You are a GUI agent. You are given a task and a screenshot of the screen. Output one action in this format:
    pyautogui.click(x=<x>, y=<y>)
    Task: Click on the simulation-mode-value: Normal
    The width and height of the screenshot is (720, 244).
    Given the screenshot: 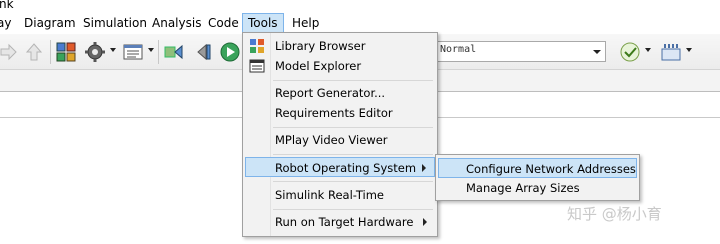 What is the action you would take?
    pyautogui.click(x=458, y=49)
    